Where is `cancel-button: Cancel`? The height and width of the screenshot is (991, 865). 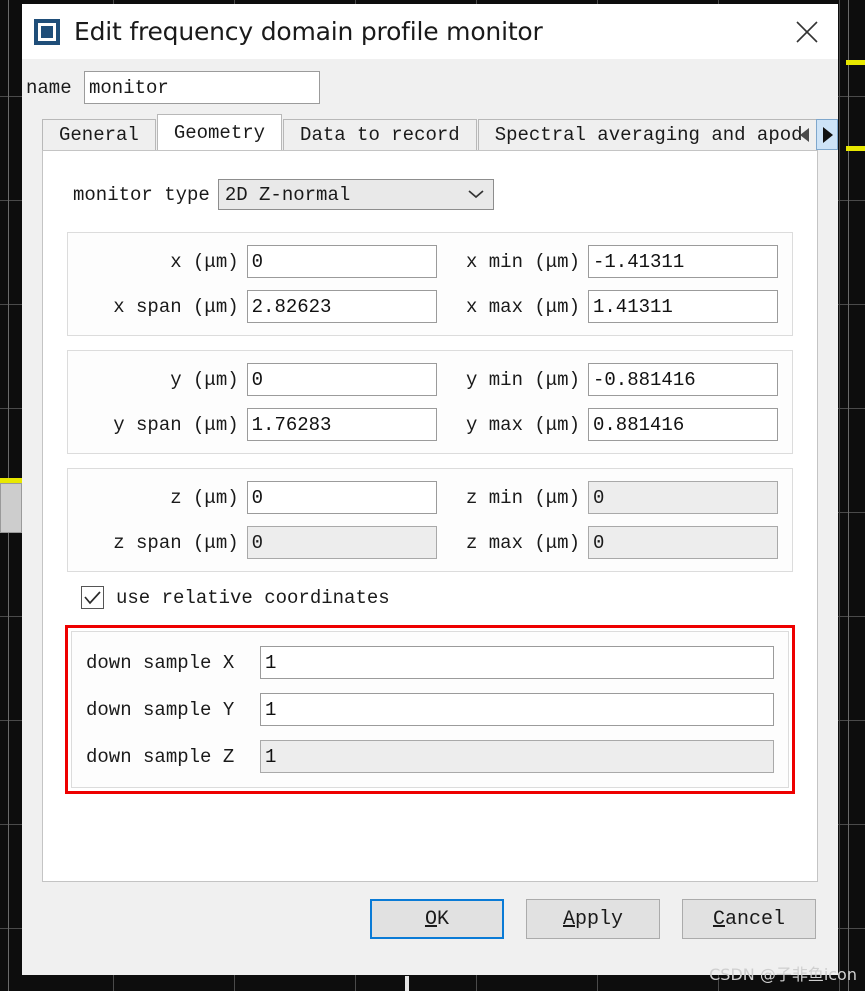
cancel-button: Cancel is located at coordinates (749, 919).